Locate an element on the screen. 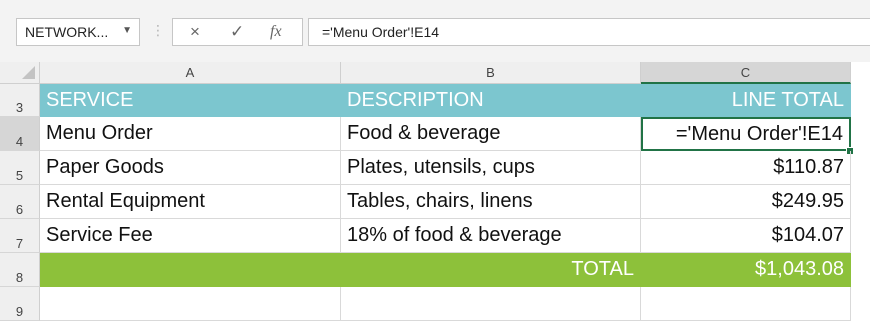  cell-b3: DESCRIPTION is located at coordinates (491, 100).